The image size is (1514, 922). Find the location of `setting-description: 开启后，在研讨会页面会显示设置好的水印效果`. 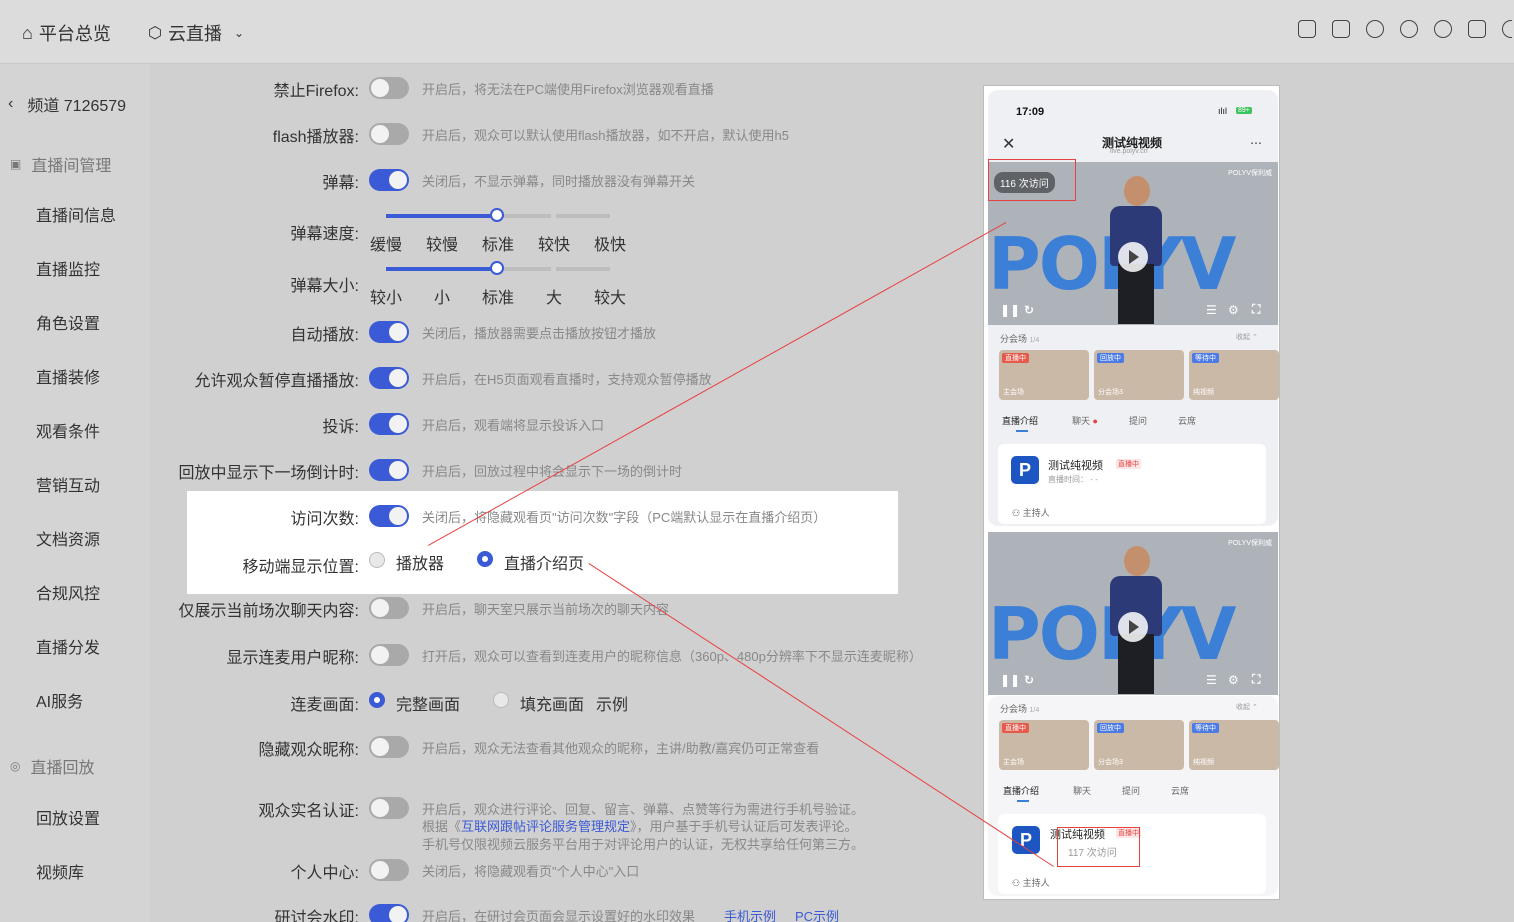

setting-description: 开启后，在研讨会页面会显示设置好的水印效果 is located at coordinates (559, 915).